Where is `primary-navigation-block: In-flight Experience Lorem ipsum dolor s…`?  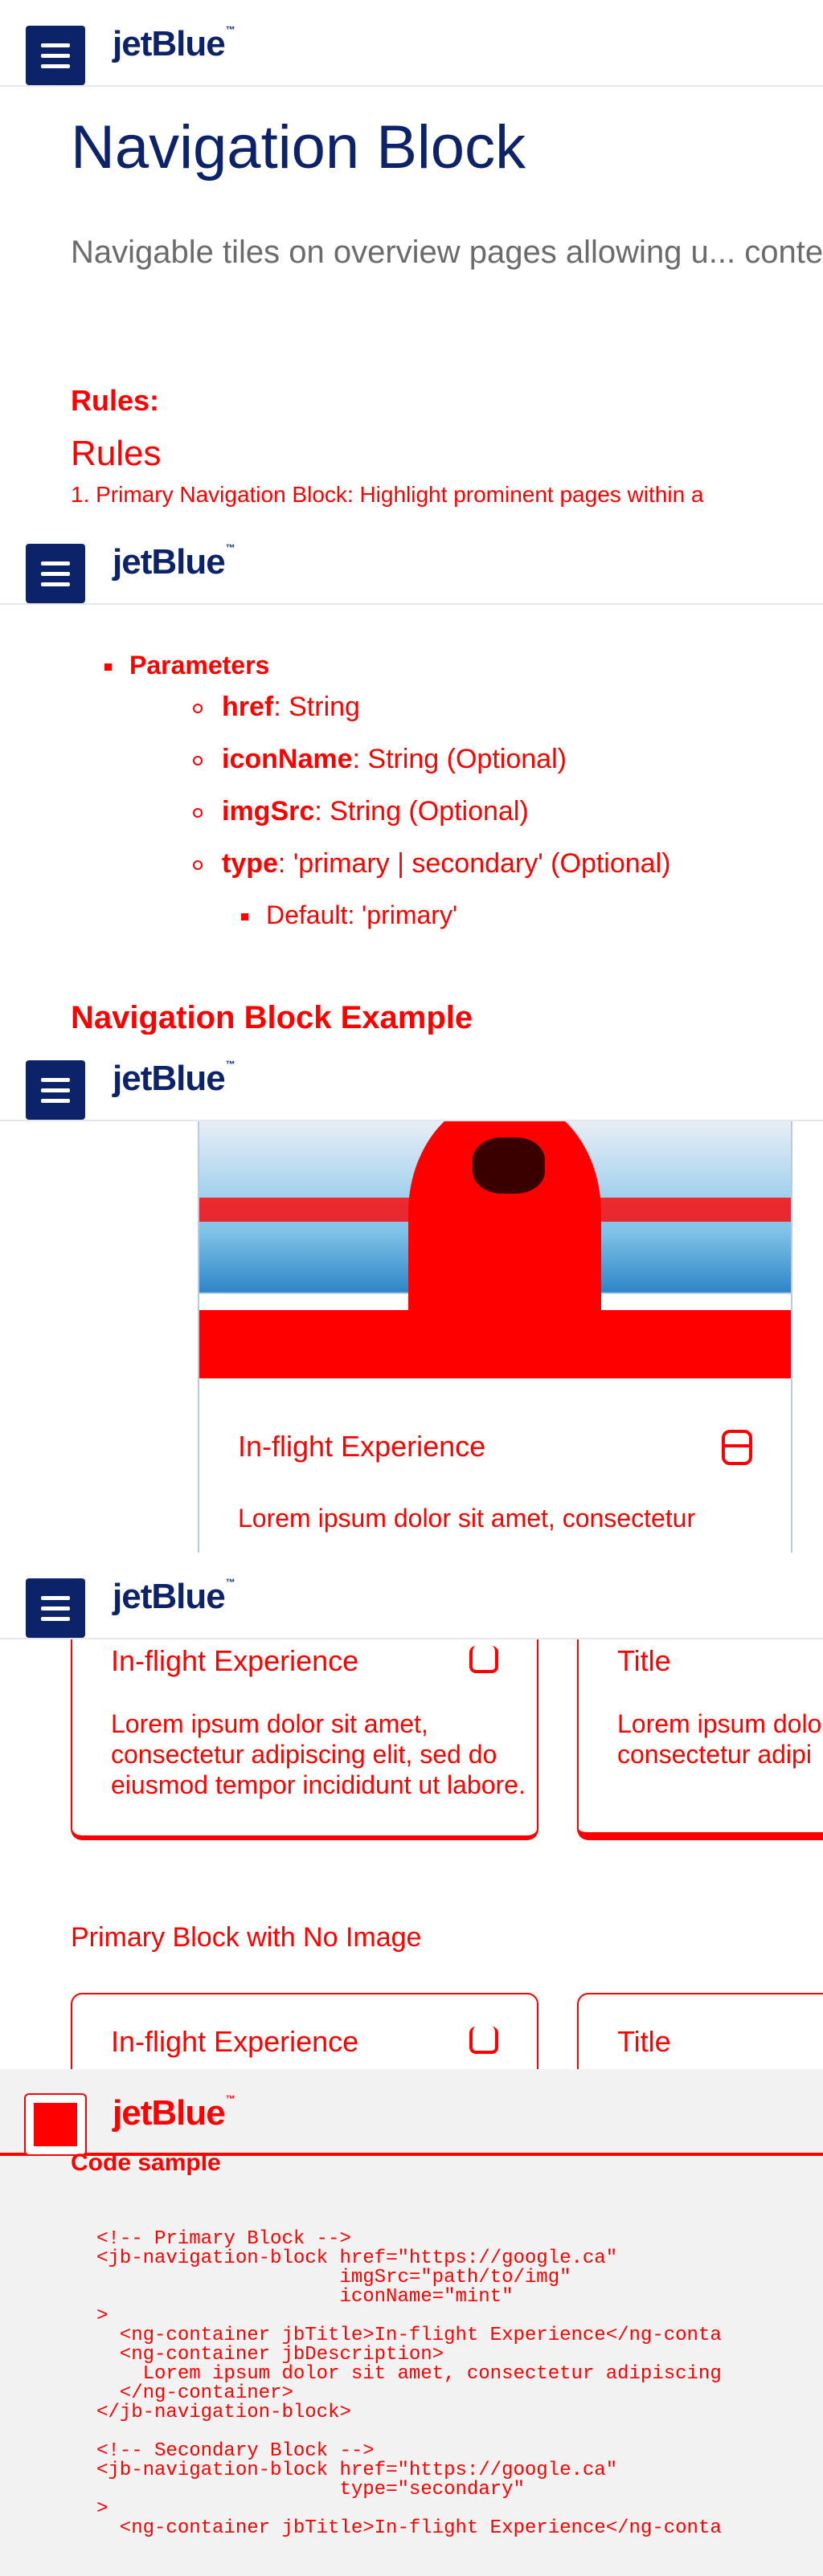 primary-navigation-block: In-flight Experience Lorem ipsum dolor s… is located at coordinates (304, 1731).